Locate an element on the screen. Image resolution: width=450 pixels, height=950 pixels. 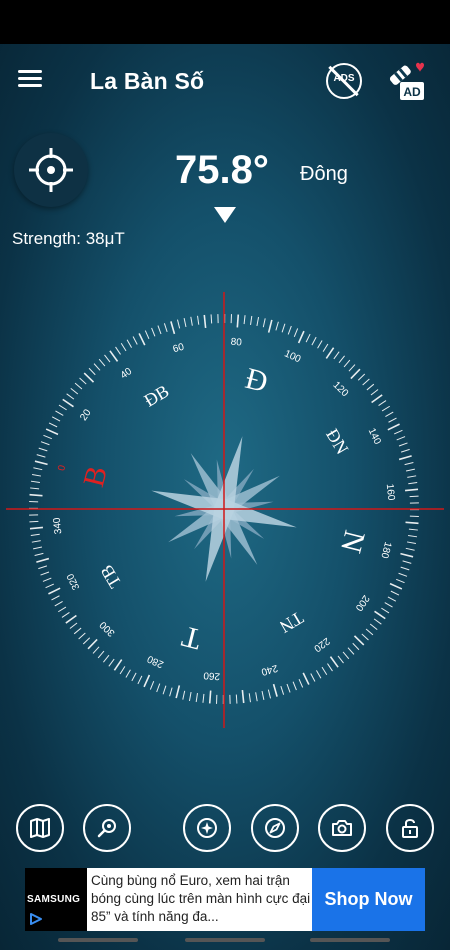
camera-button is located at coordinates (342, 828).